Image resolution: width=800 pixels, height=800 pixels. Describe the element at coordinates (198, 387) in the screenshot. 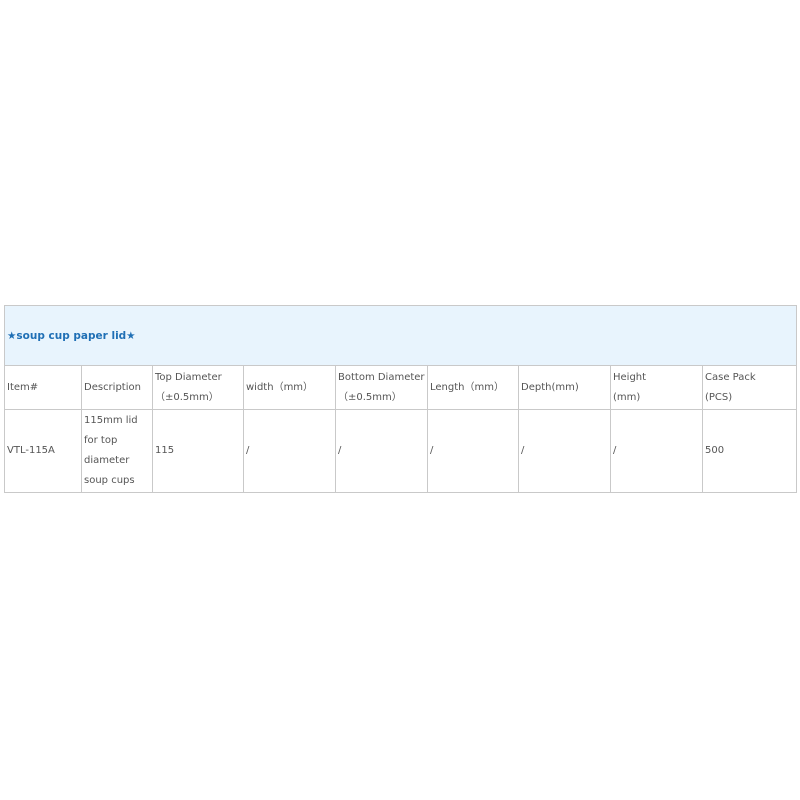

I see `header-top-diameter: Top Diameter （±0.5mm）` at that location.